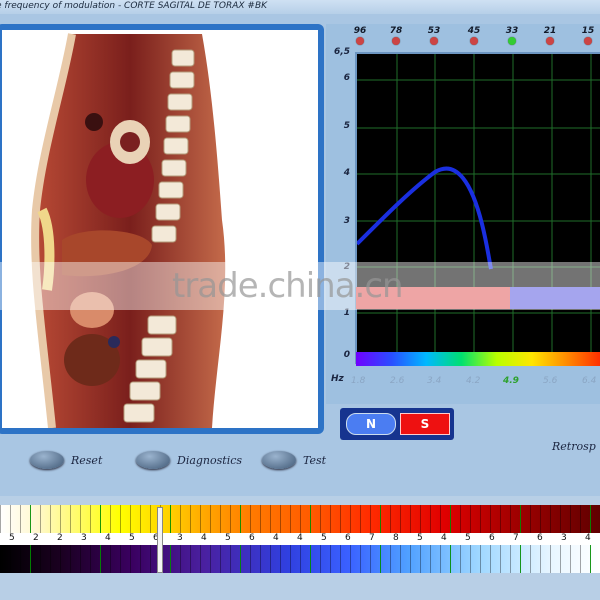 Image resolution: width=600 pixels, height=600 pixels. Describe the element at coordinates (396, 31) in the screenshot. I see `marker-value: 78` at that location.